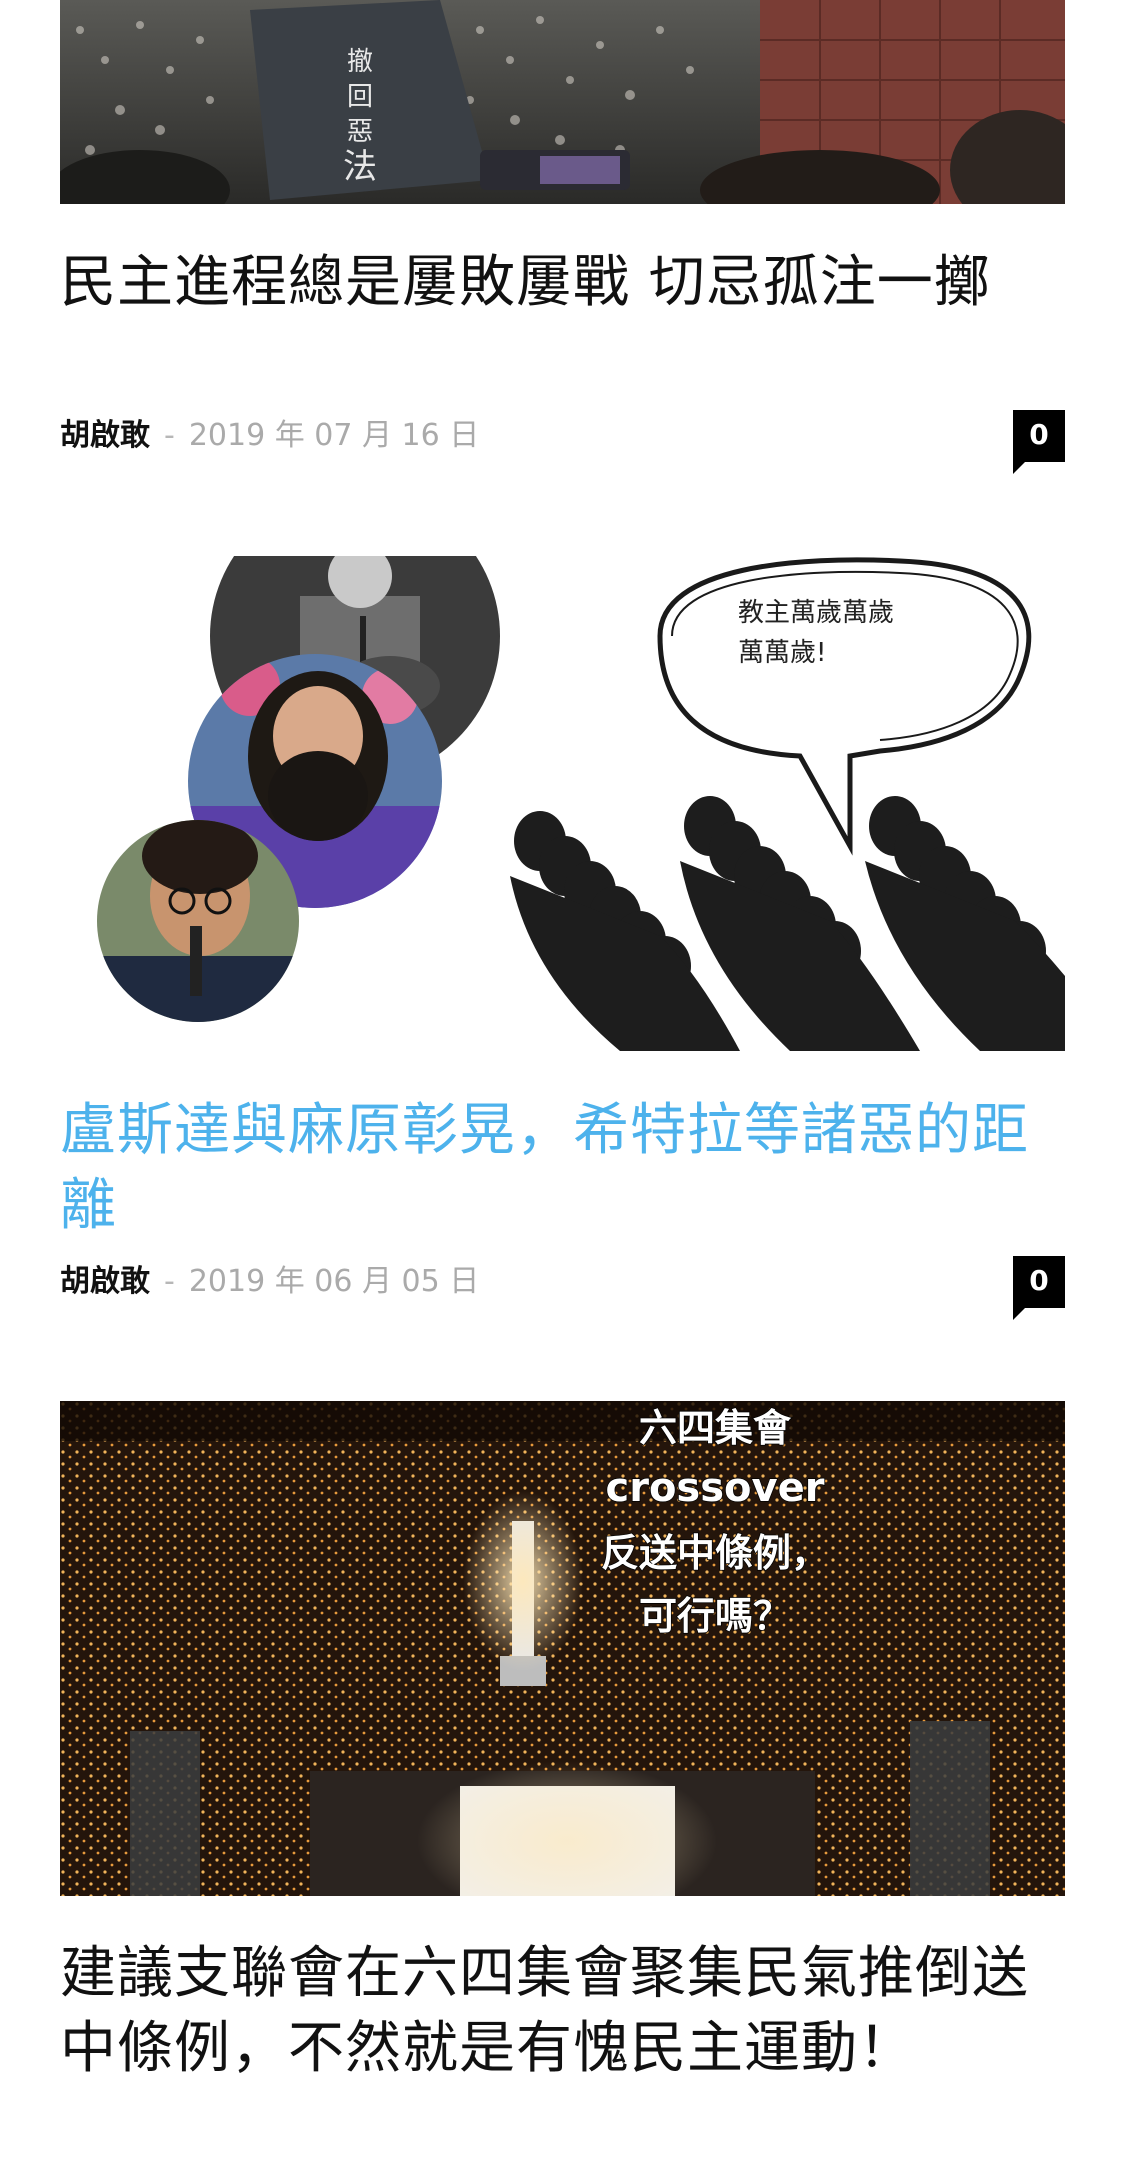  I want to click on post-date: 2019 年 07 月 16 日, so click(334, 435).